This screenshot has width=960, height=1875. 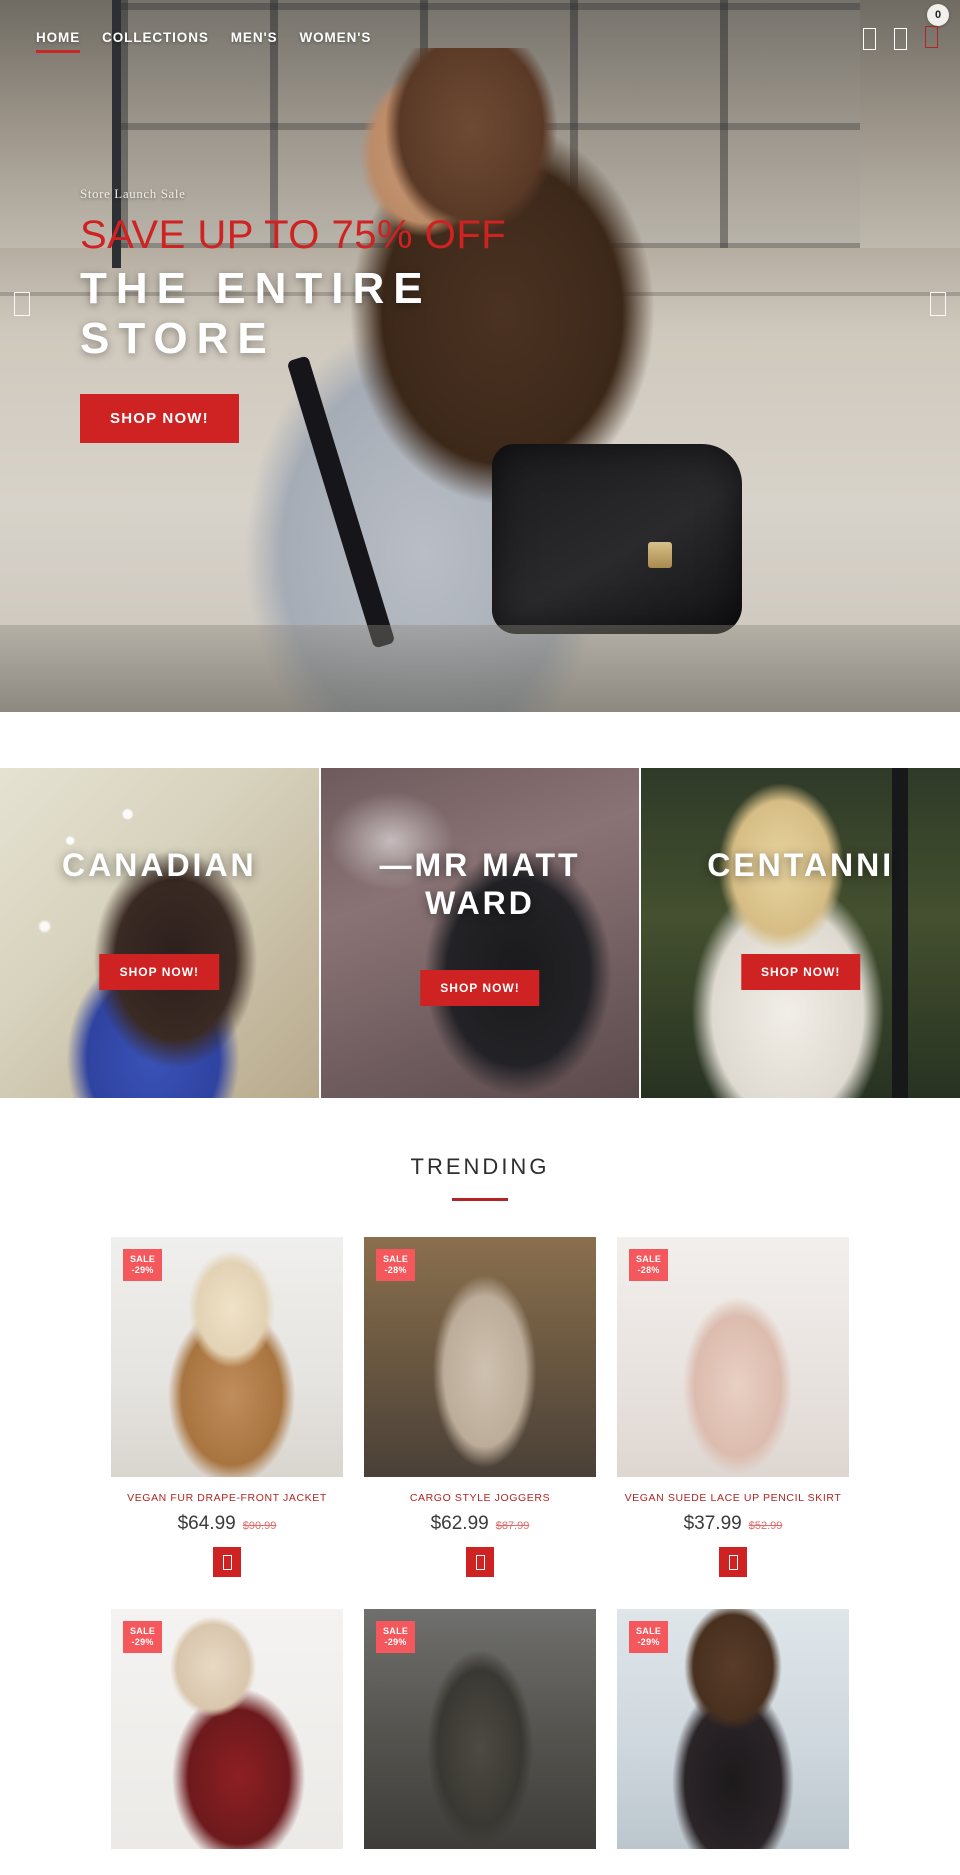 I want to click on product-price: $64.99, so click(x=206, y=1523).